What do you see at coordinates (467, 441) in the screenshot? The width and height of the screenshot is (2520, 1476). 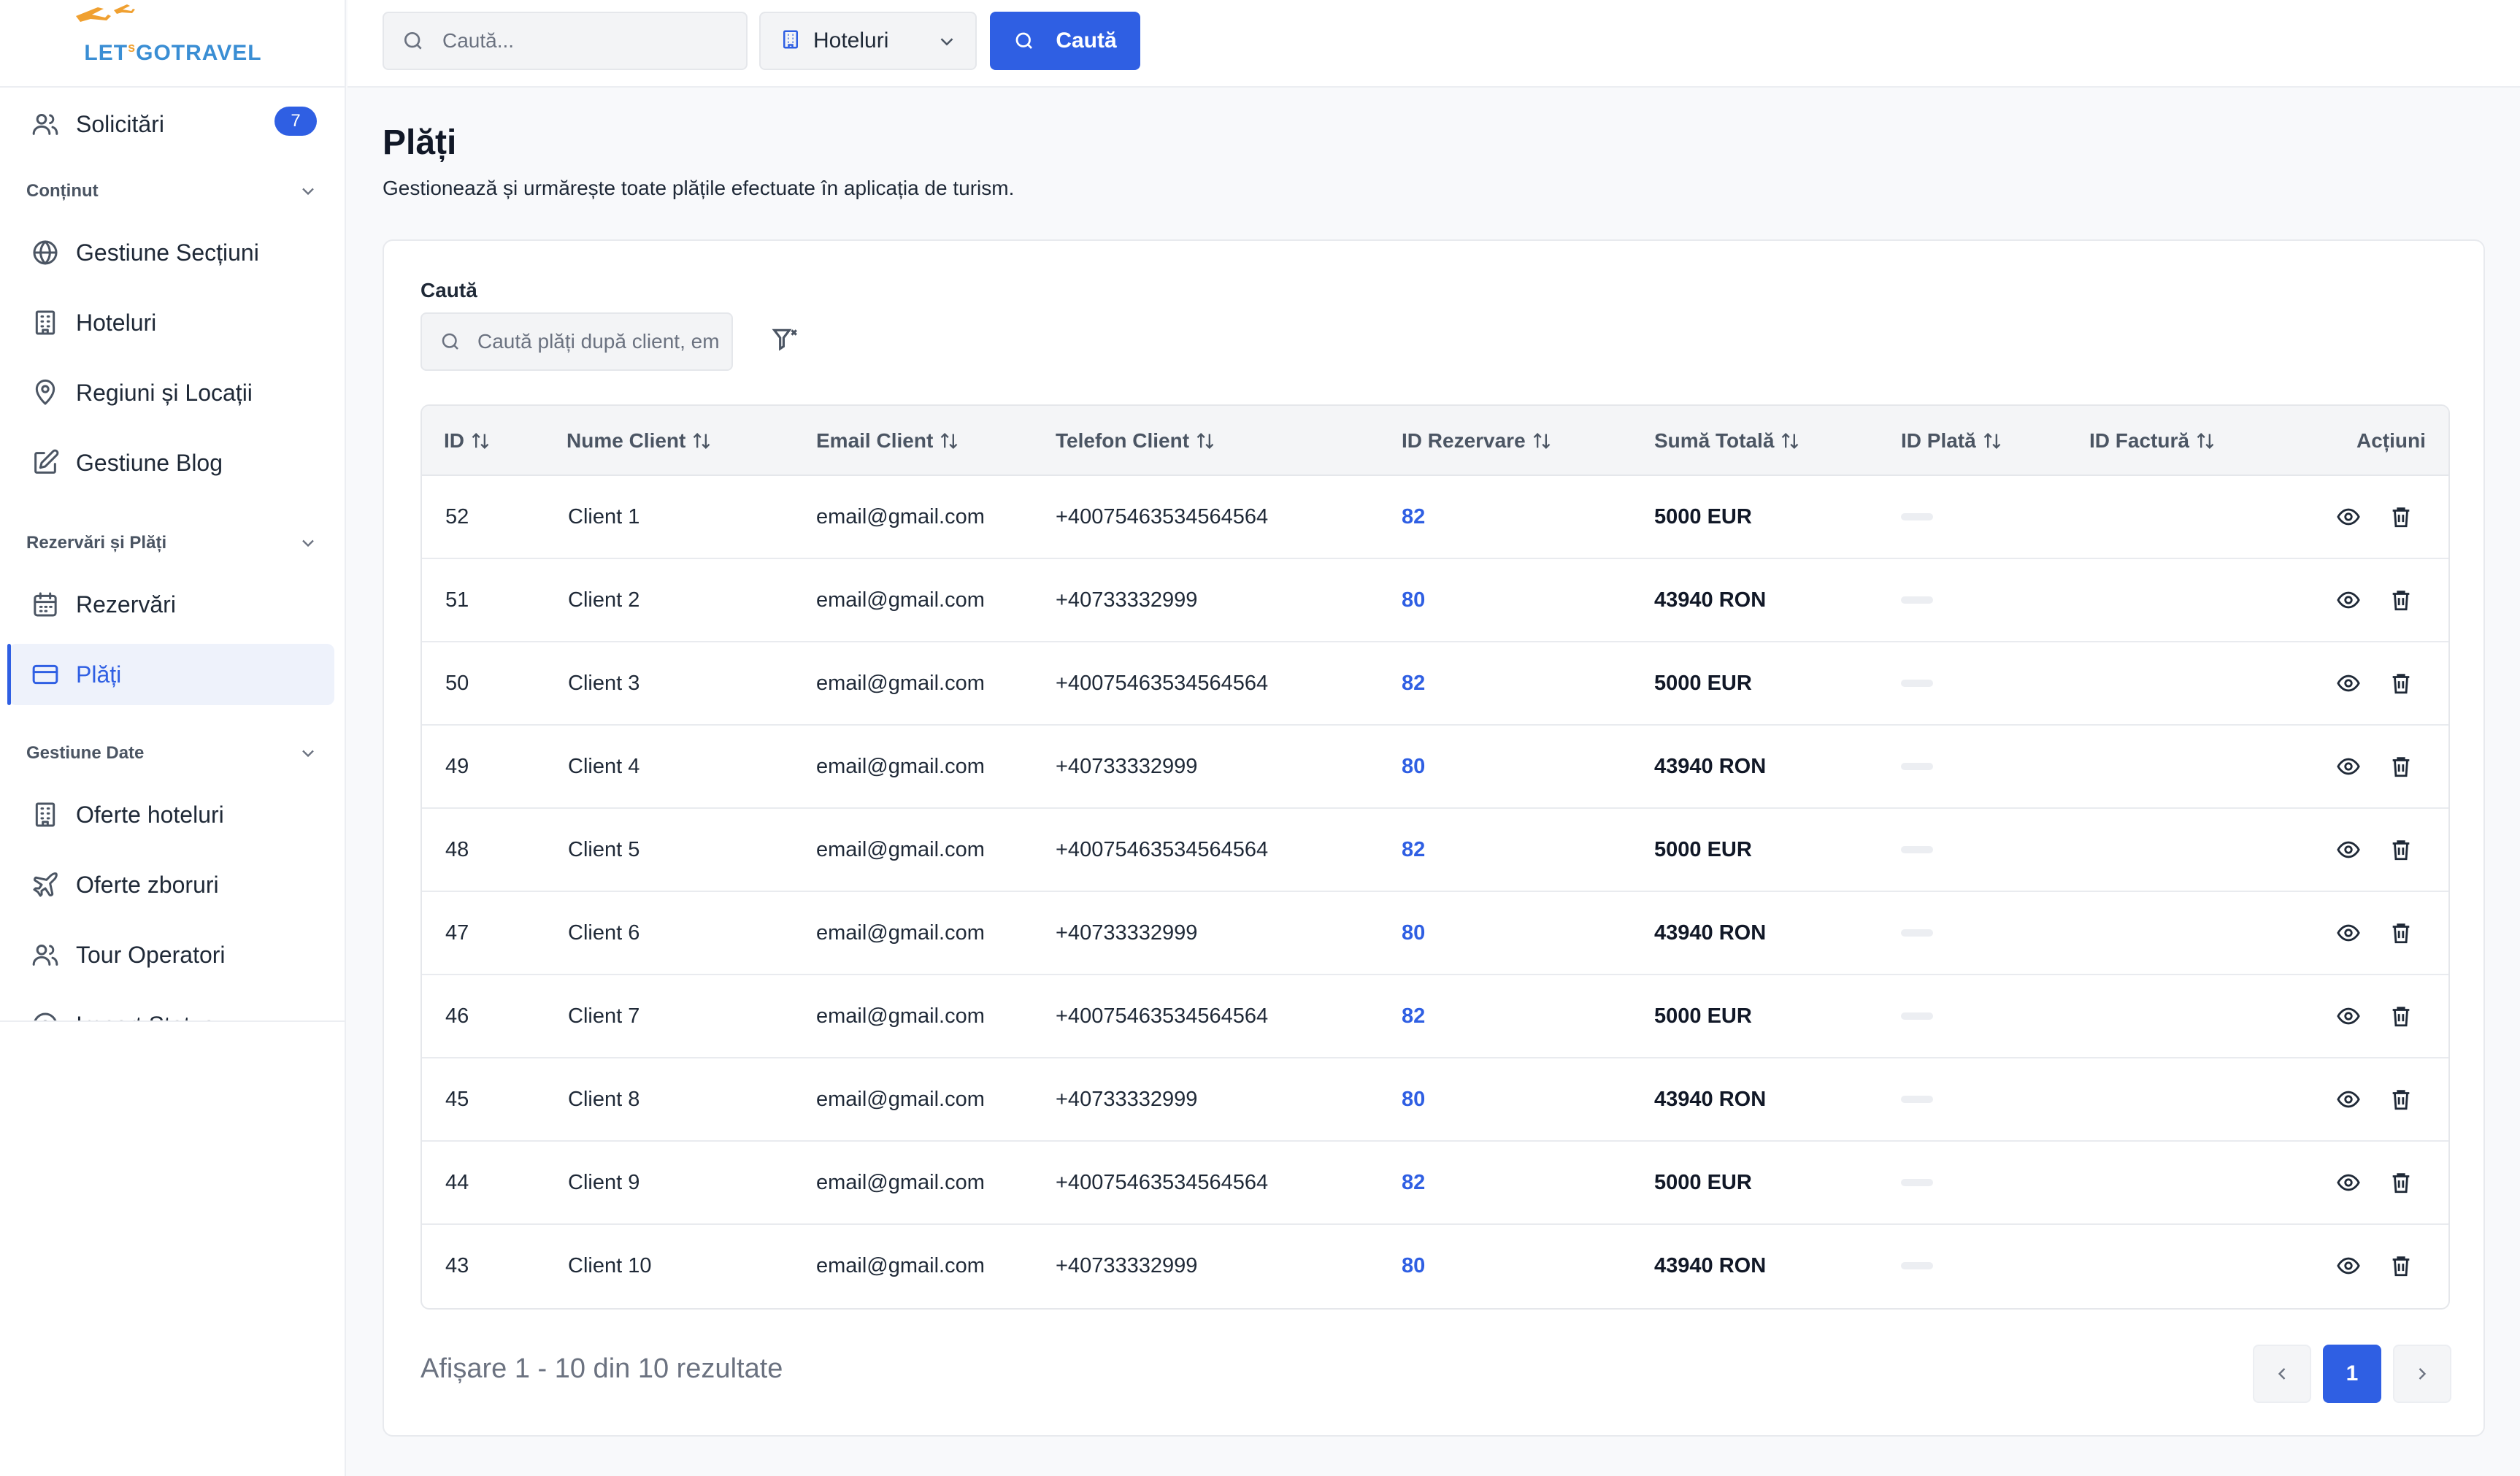 I see `column-header-id: ID` at bounding box center [467, 441].